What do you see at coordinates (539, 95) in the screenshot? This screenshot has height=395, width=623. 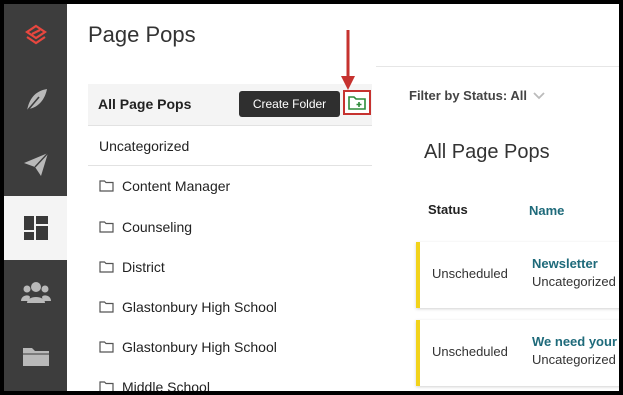 I see `chevron-down-icon` at bounding box center [539, 95].